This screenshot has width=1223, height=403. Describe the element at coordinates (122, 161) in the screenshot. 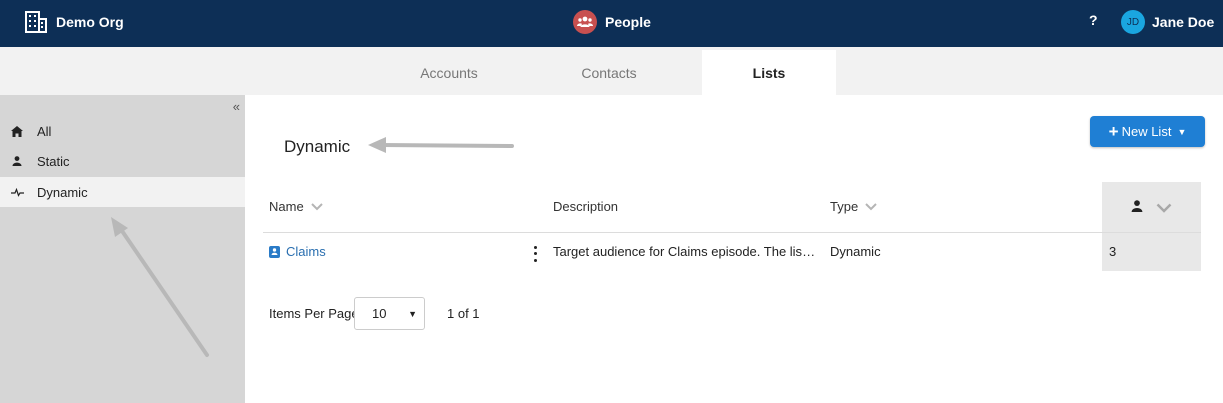

I see `sidebar-item-static: Static` at that location.